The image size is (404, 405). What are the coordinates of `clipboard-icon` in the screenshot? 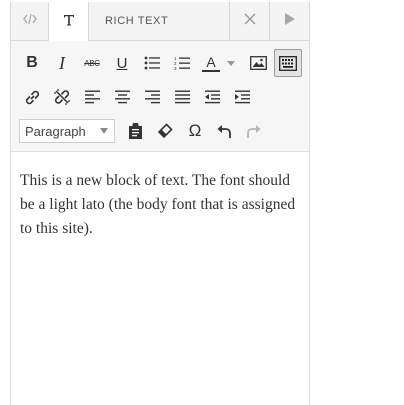 It's located at (135, 131).